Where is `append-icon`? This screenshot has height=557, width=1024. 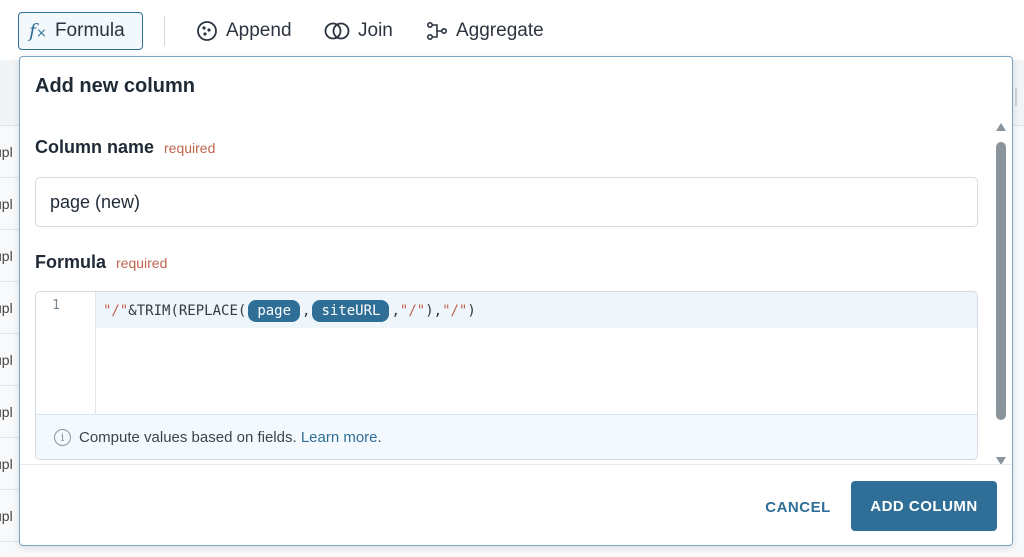
append-icon is located at coordinates (207, 31).